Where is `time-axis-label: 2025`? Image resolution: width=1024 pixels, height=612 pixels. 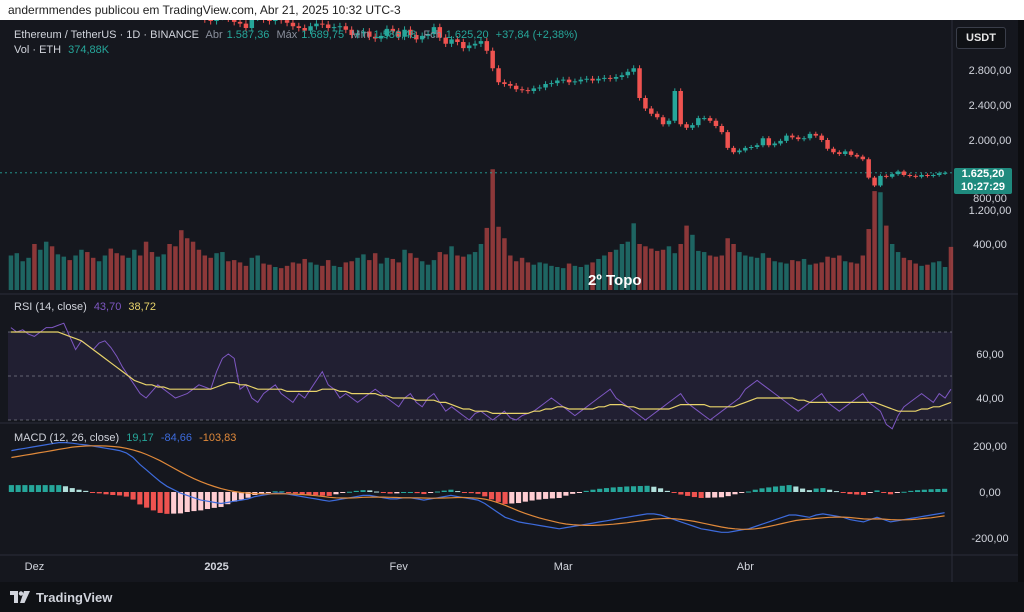 time-axis-label: 2025 is located at coordinates (216, 567).